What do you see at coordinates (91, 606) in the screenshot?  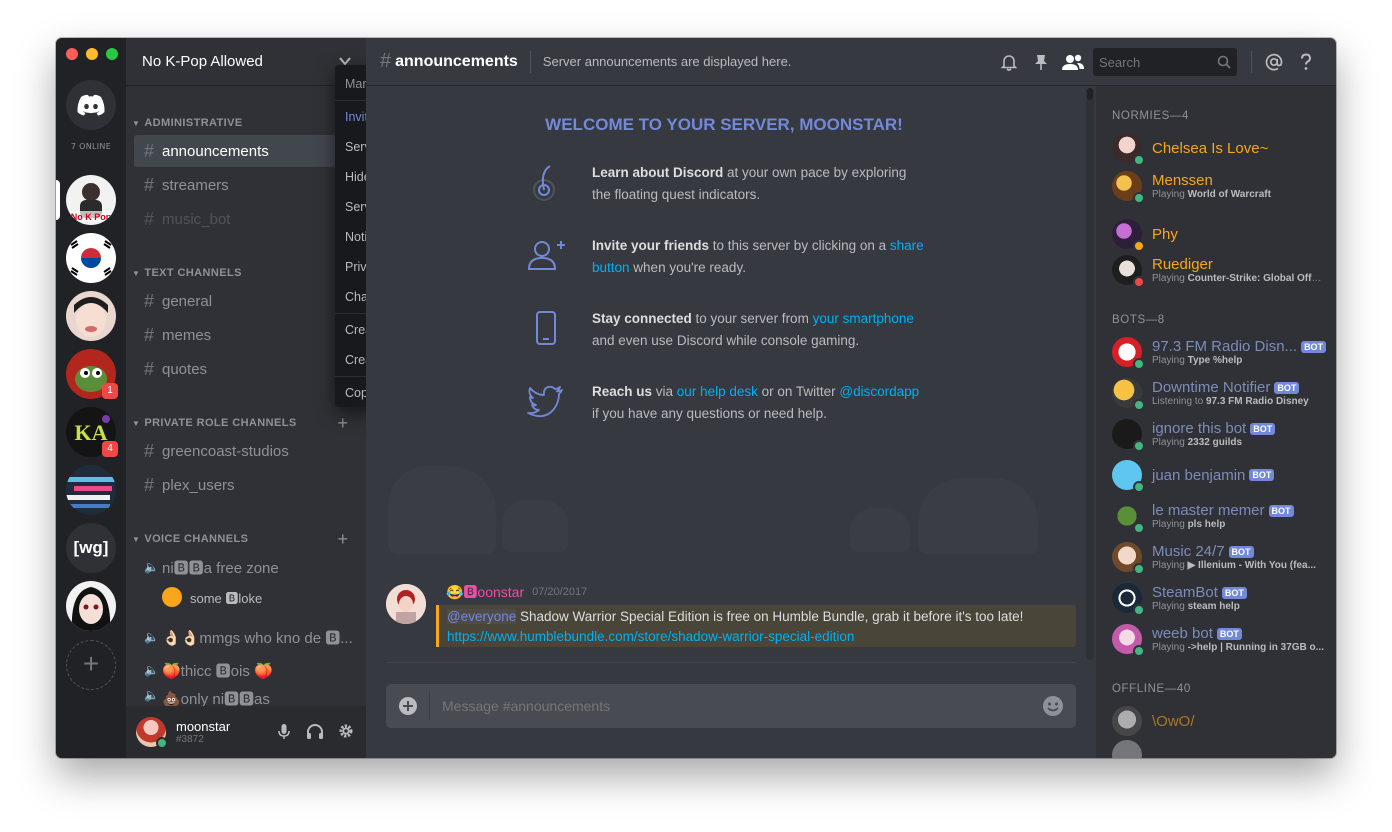 I see `server-icon-anime` at bounding box center [91, 606].